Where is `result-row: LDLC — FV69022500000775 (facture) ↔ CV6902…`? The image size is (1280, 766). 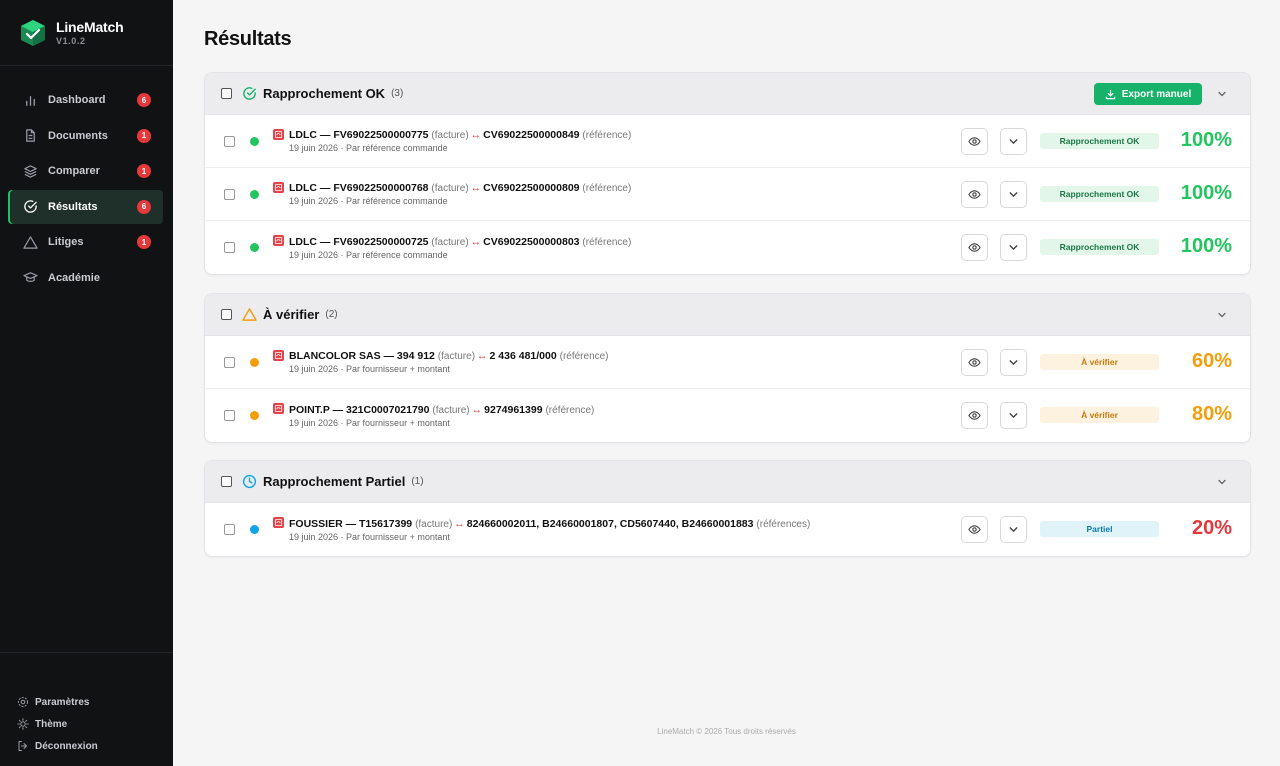
result-row: LDLC — FV69022500000775 (facture) ↔ CV6902… is located at coordinates (727, 141).